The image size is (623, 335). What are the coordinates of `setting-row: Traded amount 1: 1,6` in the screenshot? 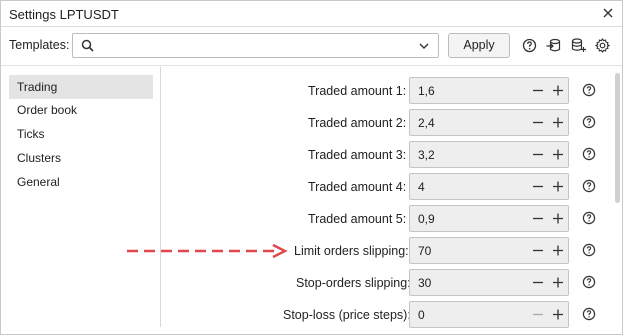 It's located at (382, 93).